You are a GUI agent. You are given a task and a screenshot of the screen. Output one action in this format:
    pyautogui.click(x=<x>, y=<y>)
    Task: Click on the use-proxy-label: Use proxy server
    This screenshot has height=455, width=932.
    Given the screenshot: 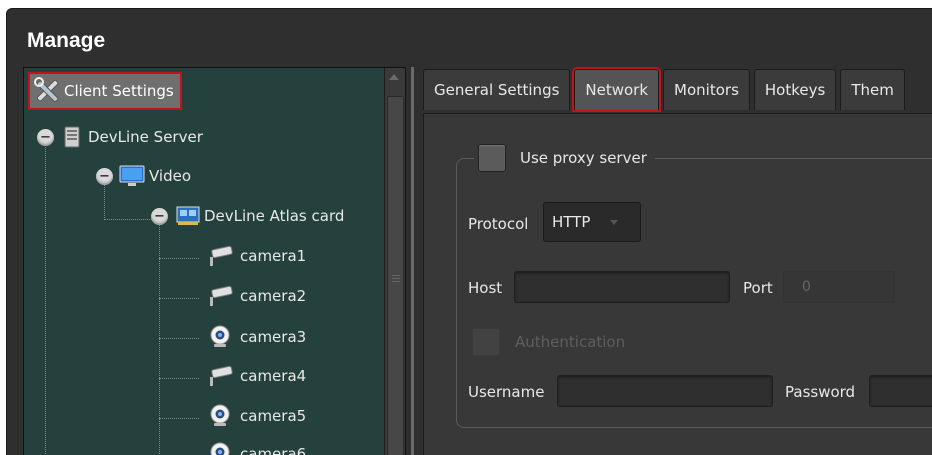 What is the action you would take?
    pyautogui.click(x=583, y=158)
    